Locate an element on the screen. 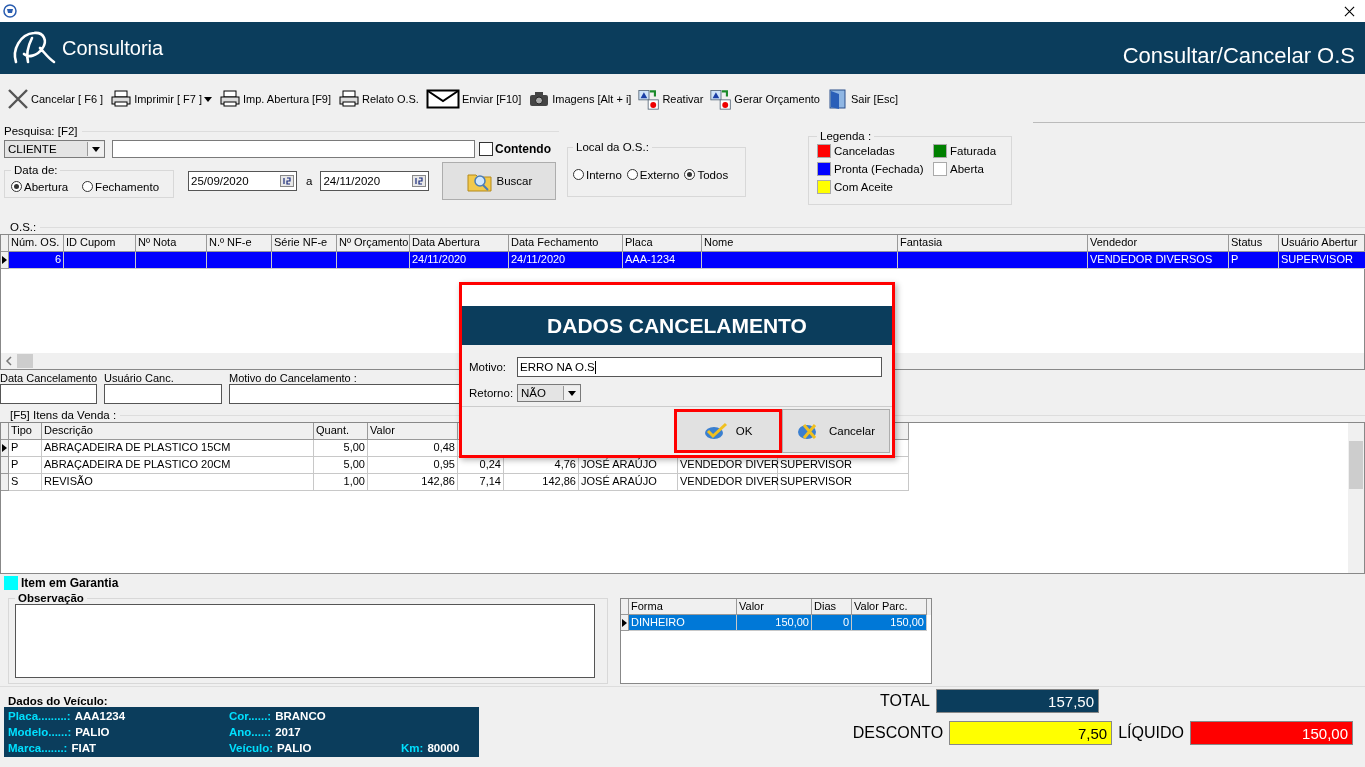  radio-label: Fechamento is located at coordinates (127, 186).